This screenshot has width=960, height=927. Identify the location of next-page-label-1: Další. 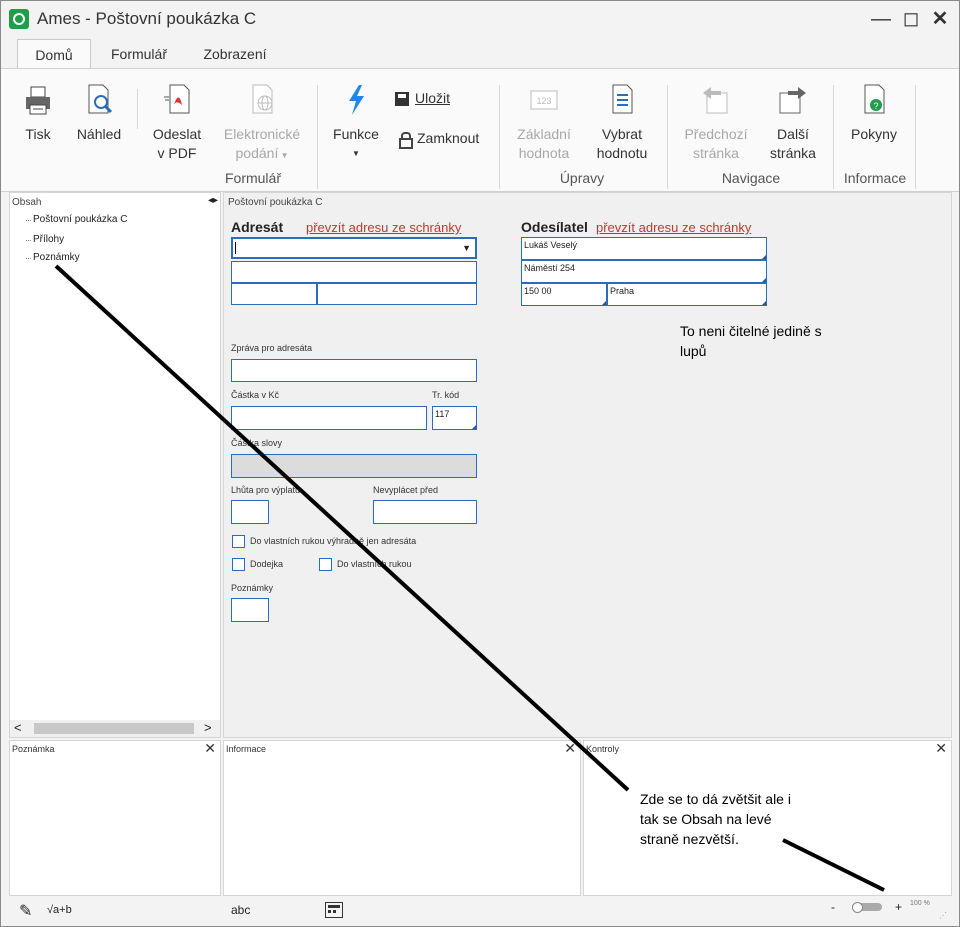
(793, 134).